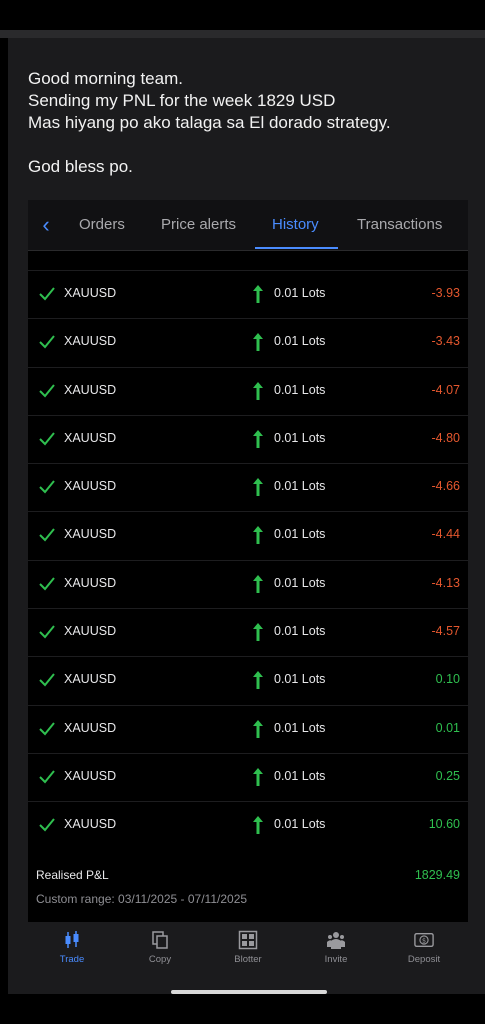  Describe the element at coordinates (198, 224) in the screenshot. I see `tab-price-alerts: Price alerts` at that location.